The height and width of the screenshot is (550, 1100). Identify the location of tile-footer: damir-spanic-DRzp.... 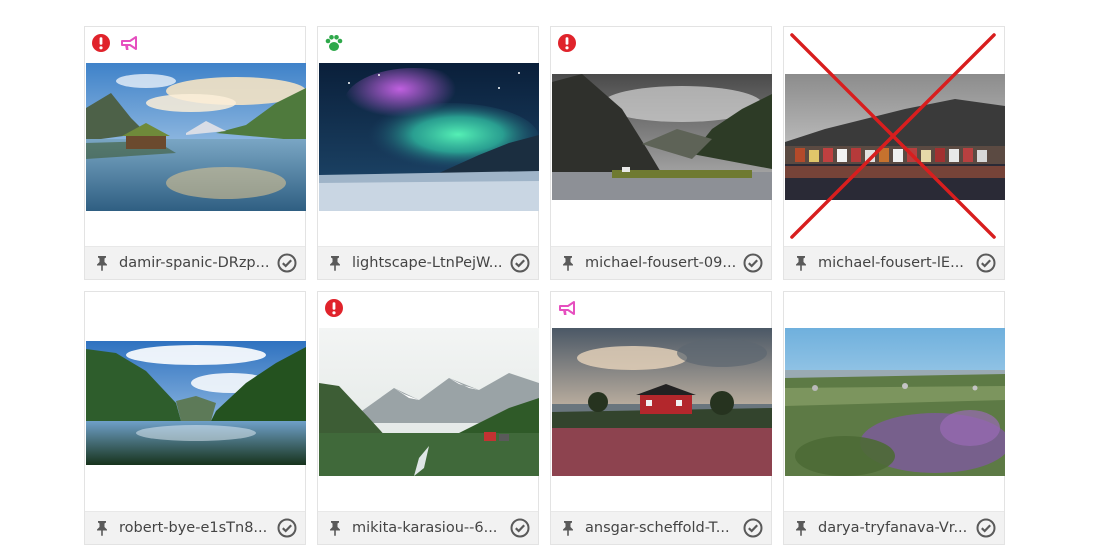
(195, 262).